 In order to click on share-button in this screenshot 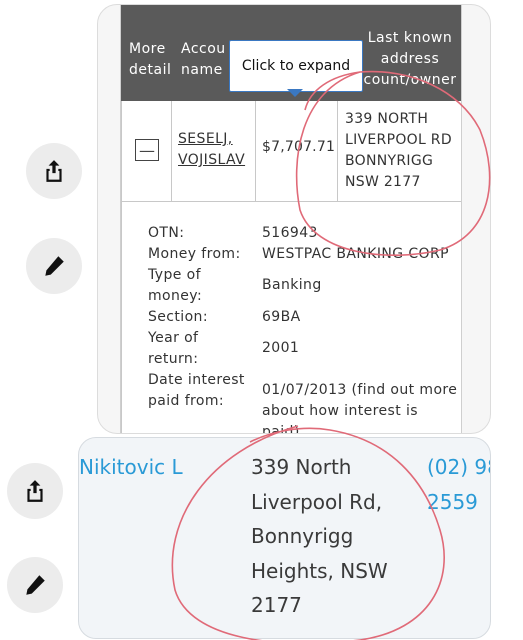, I will do `click(54, 171)`.